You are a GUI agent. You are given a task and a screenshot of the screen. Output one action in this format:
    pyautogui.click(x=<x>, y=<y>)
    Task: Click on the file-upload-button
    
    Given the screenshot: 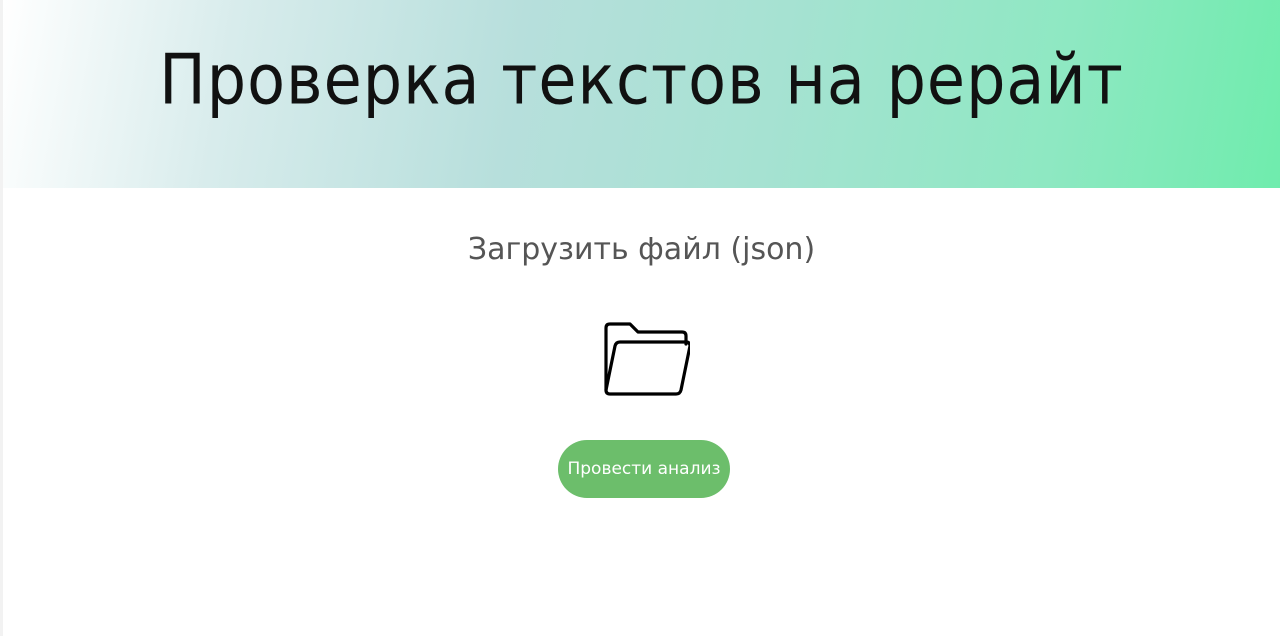 What is the action you would take?
    pyautogui.click(x=644, y=360)
    